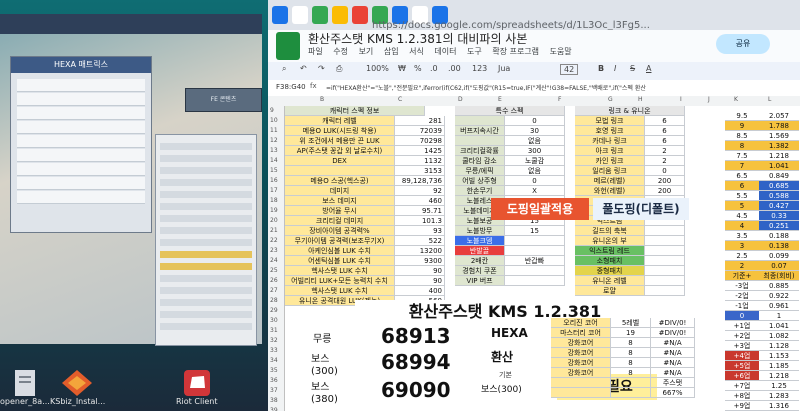 This screenshot has height=411, width=800. Describe the element at coordinates (610, 241) in the screenshot. I see `link-label: 유니온의 부` at that location.